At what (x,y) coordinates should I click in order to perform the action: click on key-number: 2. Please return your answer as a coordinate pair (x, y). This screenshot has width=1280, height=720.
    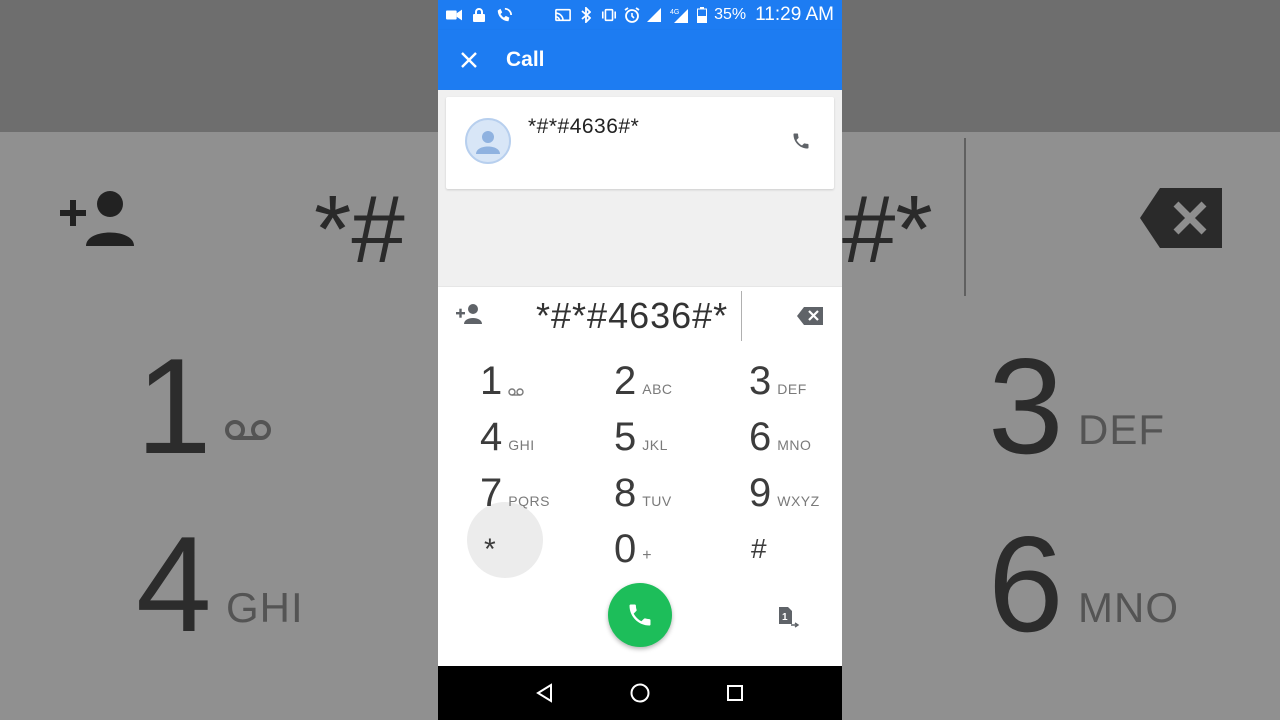
    Looking at the image, I should click on (625, 381).